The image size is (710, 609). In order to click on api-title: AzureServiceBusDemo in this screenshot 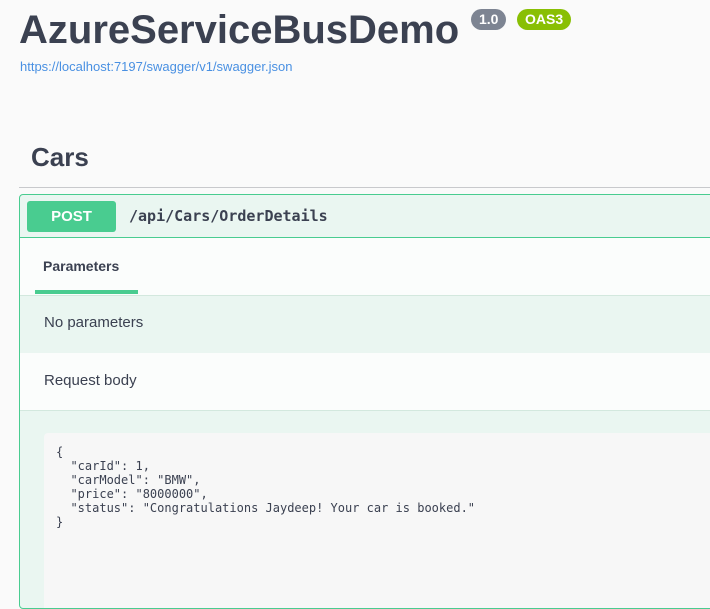, I will do `click(239, 30)`.